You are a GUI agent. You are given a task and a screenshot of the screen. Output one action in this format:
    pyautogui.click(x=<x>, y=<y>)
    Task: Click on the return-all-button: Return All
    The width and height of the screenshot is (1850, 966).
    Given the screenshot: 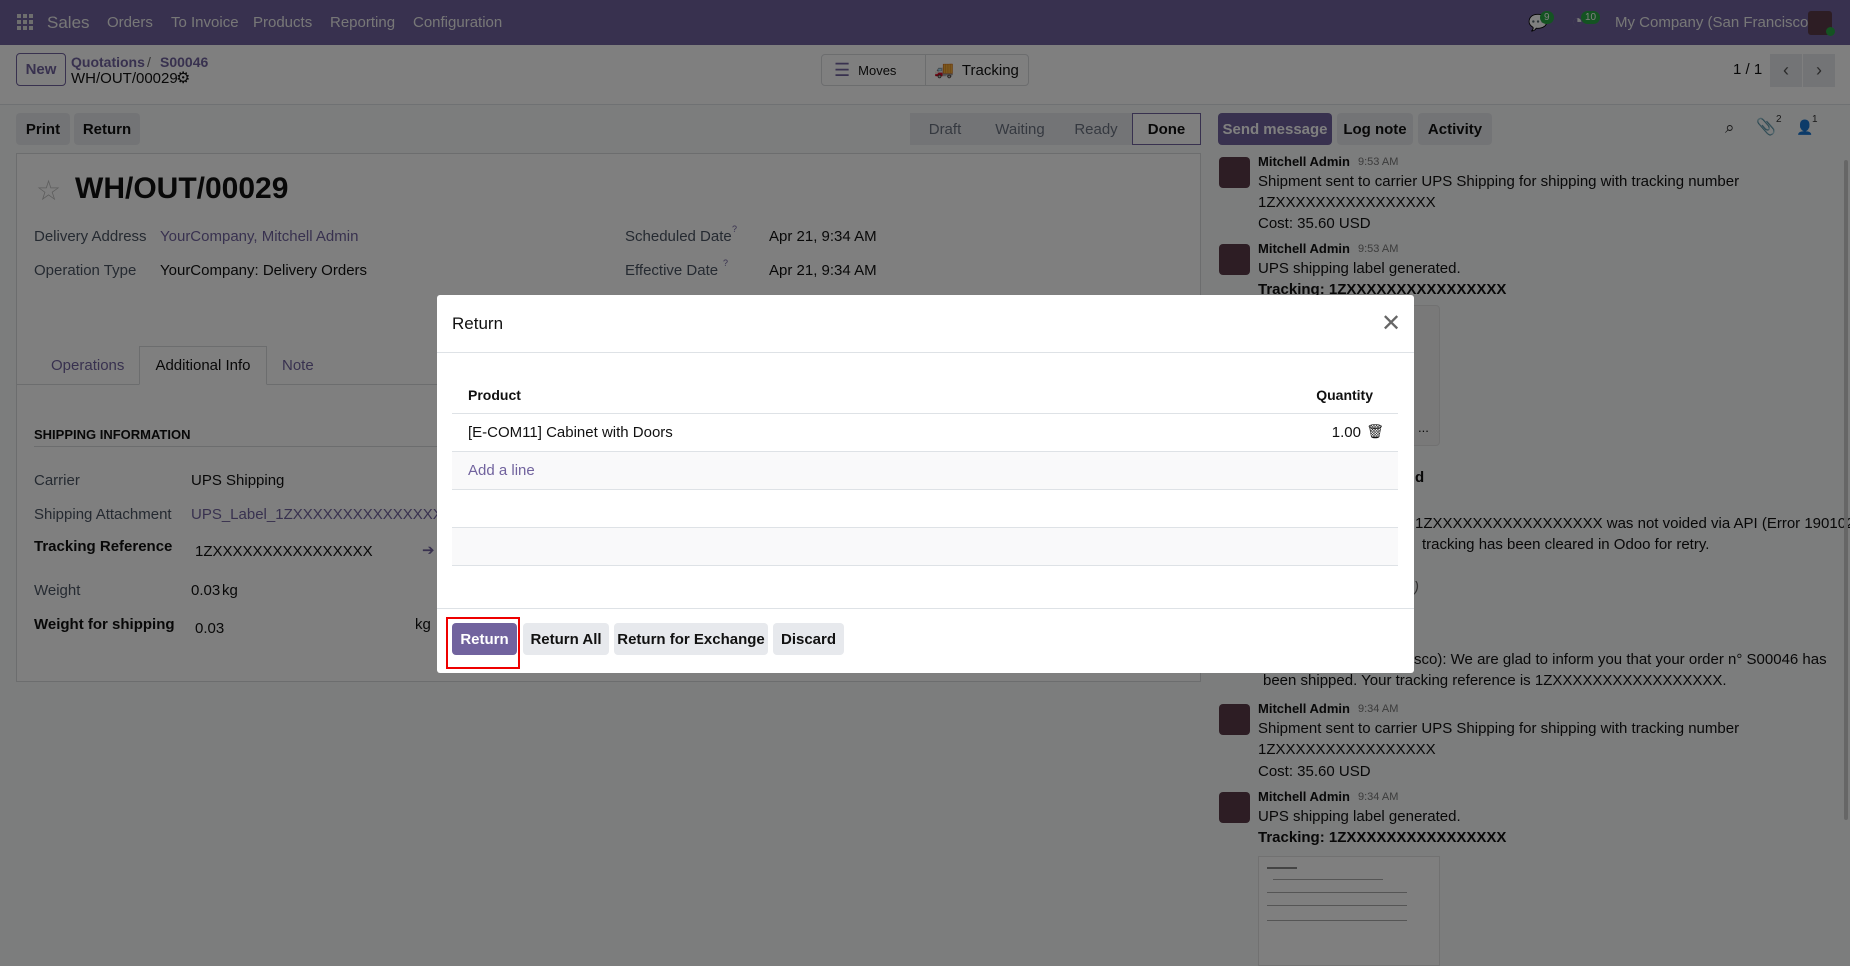 What is the action you would take?
    pyautogui.click(x=566, y=639)
    